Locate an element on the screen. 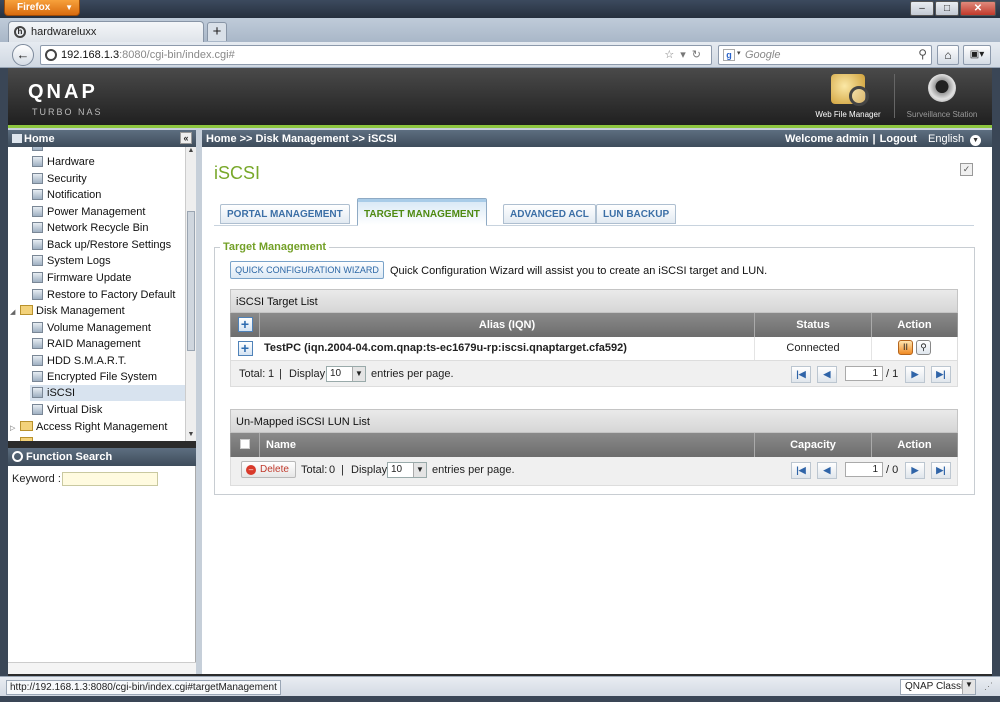  logout-link: Logout is located at coordinates (898, 139).